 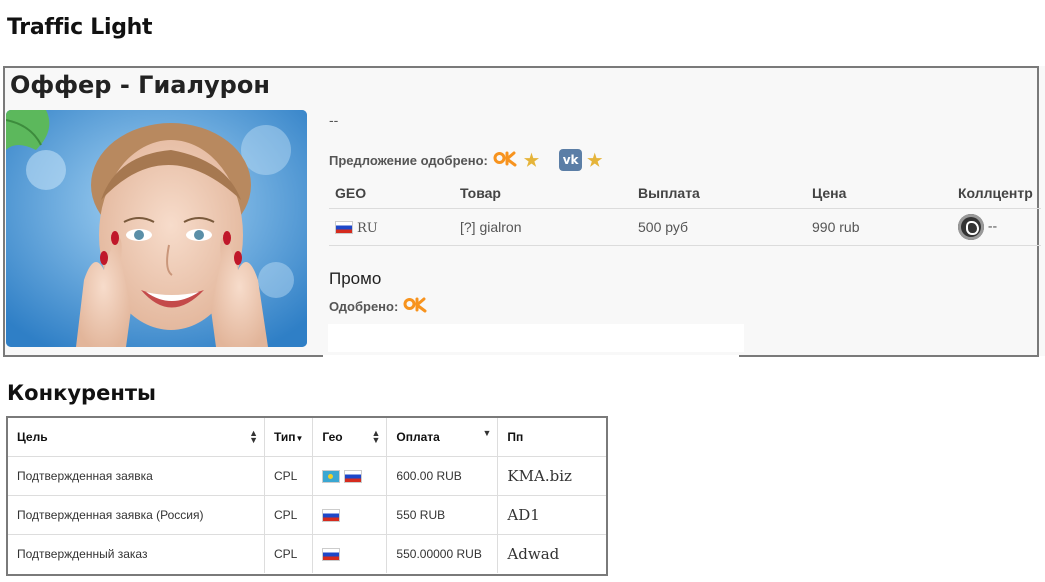 What do you see at coordinates (879, 193) in the screenshot?
I see `col-price: Цена` at bounding box center [879, 193].